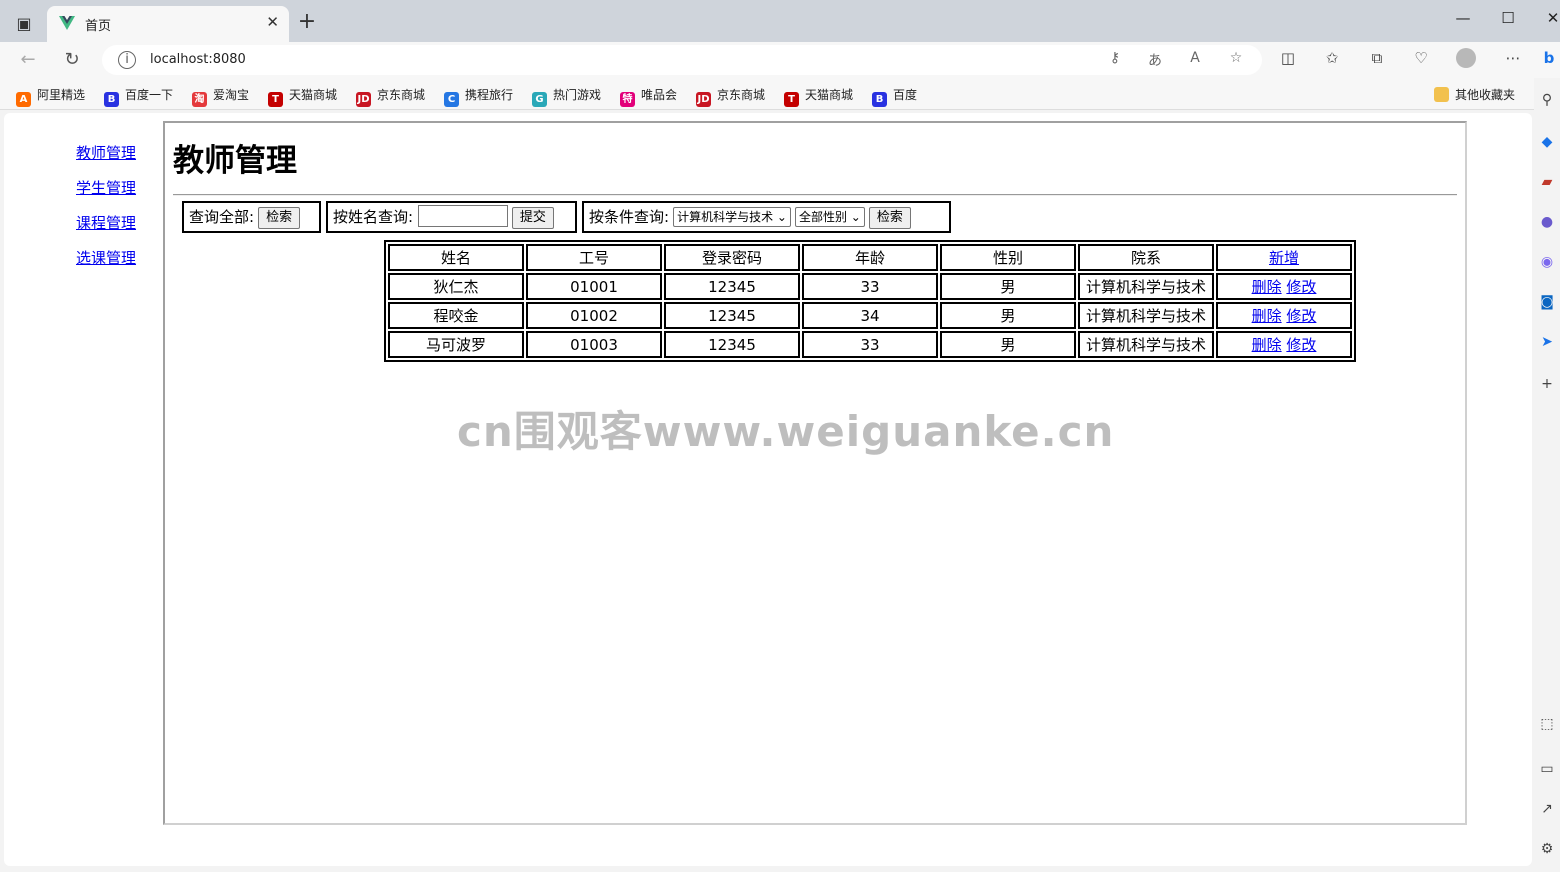  What do you see at coordinates (272, 22) in the screenshot?
I see `tab-close-icon: ✕` at bounding box center [272, 22].